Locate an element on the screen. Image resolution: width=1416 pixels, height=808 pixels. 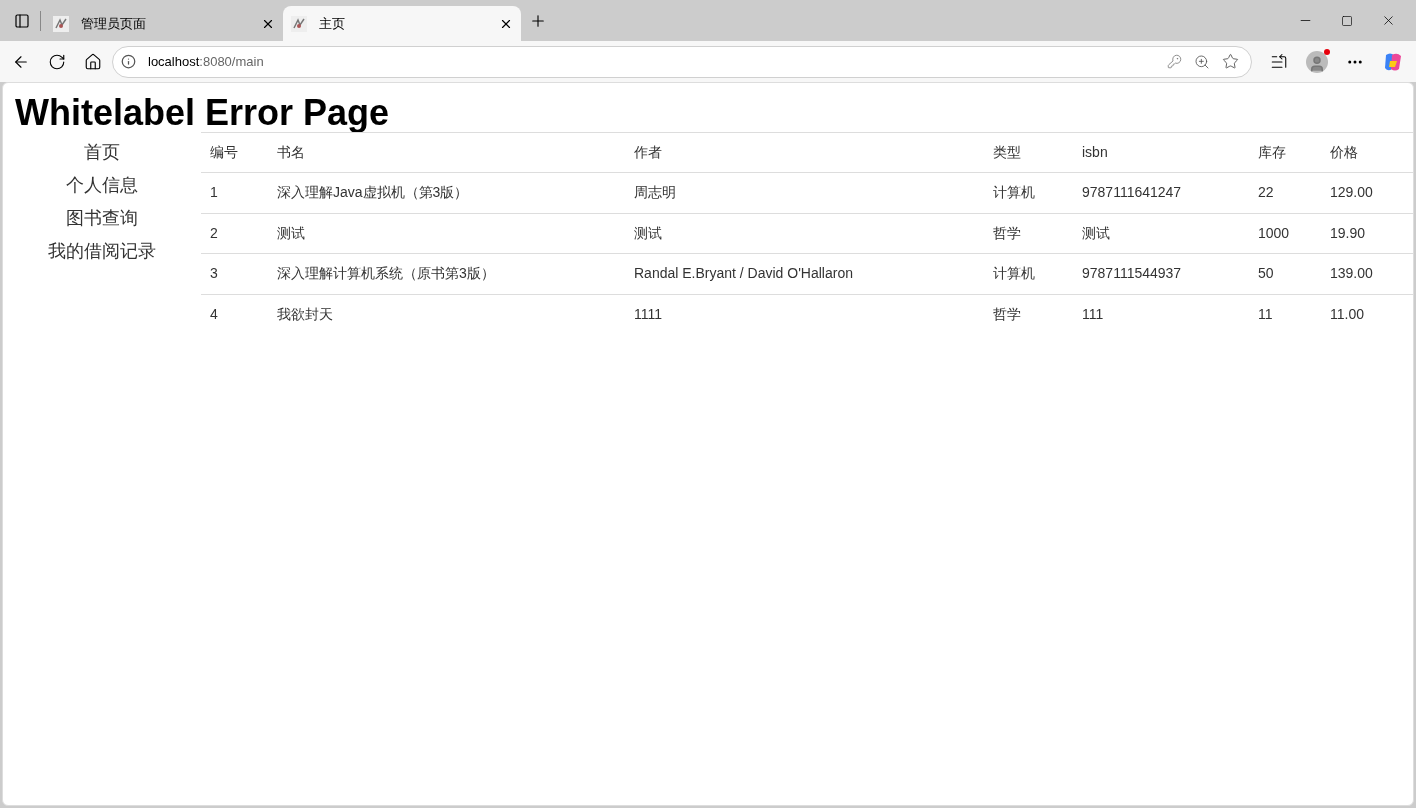
page-heading: Whitelabel Error Page is located at coordinates (202, 111).